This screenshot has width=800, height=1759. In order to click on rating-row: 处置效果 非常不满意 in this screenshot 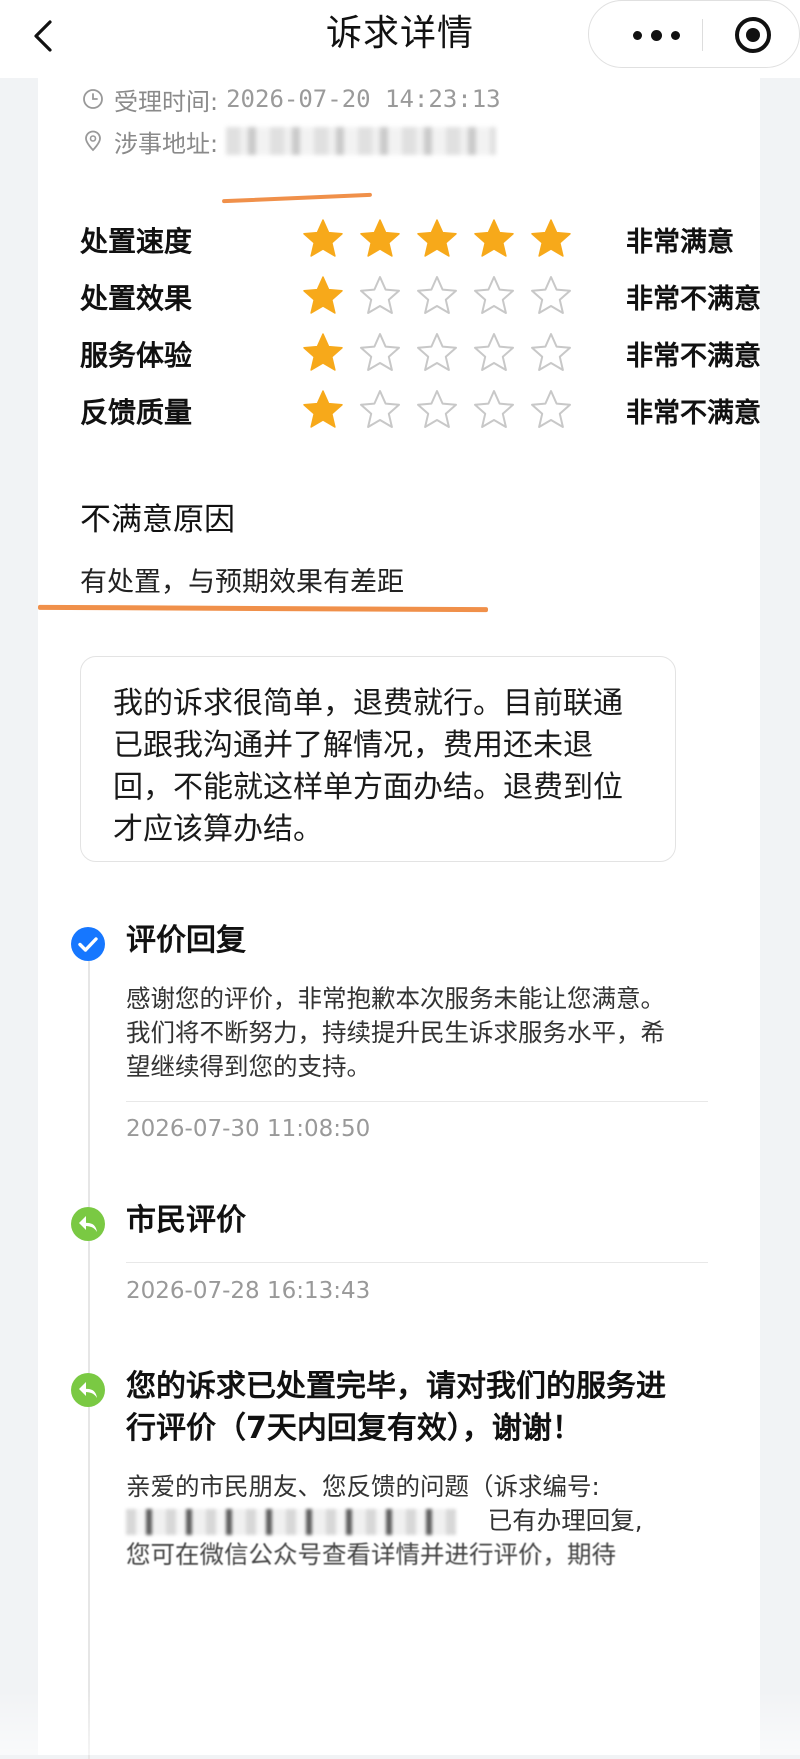, I will do `click(420, 297)`.